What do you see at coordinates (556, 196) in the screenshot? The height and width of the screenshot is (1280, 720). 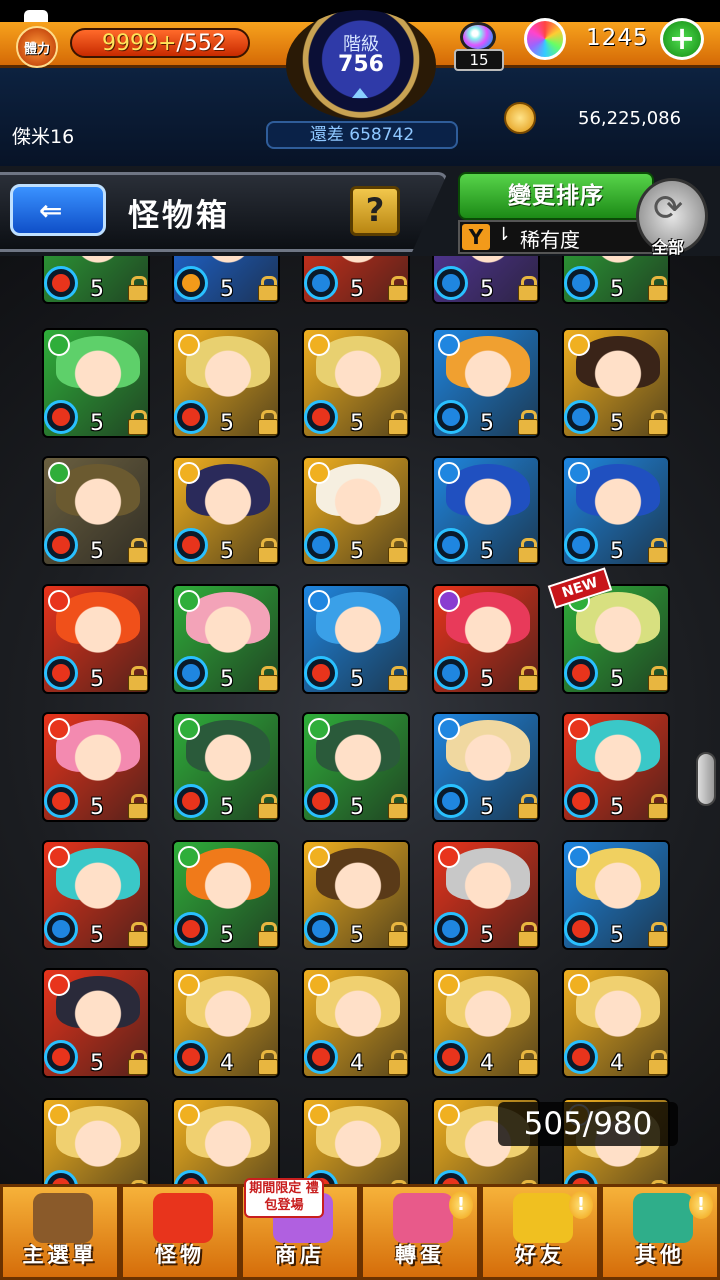 I see `change-sort-button: 變更排序` at bounding box center [556, 196].